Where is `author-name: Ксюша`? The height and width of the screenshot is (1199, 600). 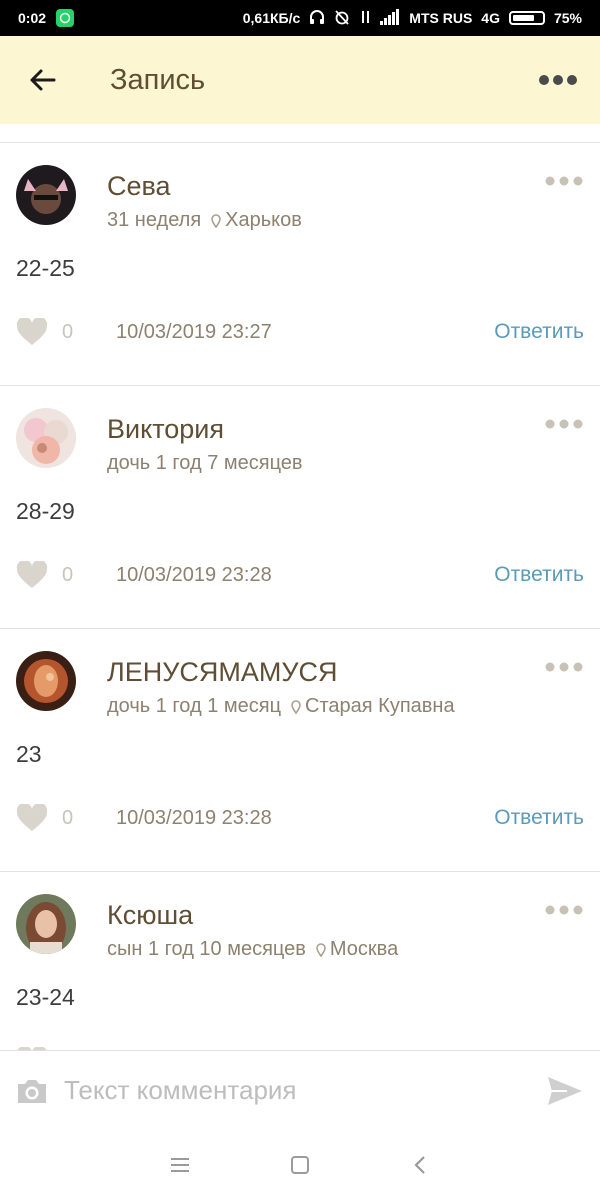 author-name: Ксюша is located at coordinates (150, 915).